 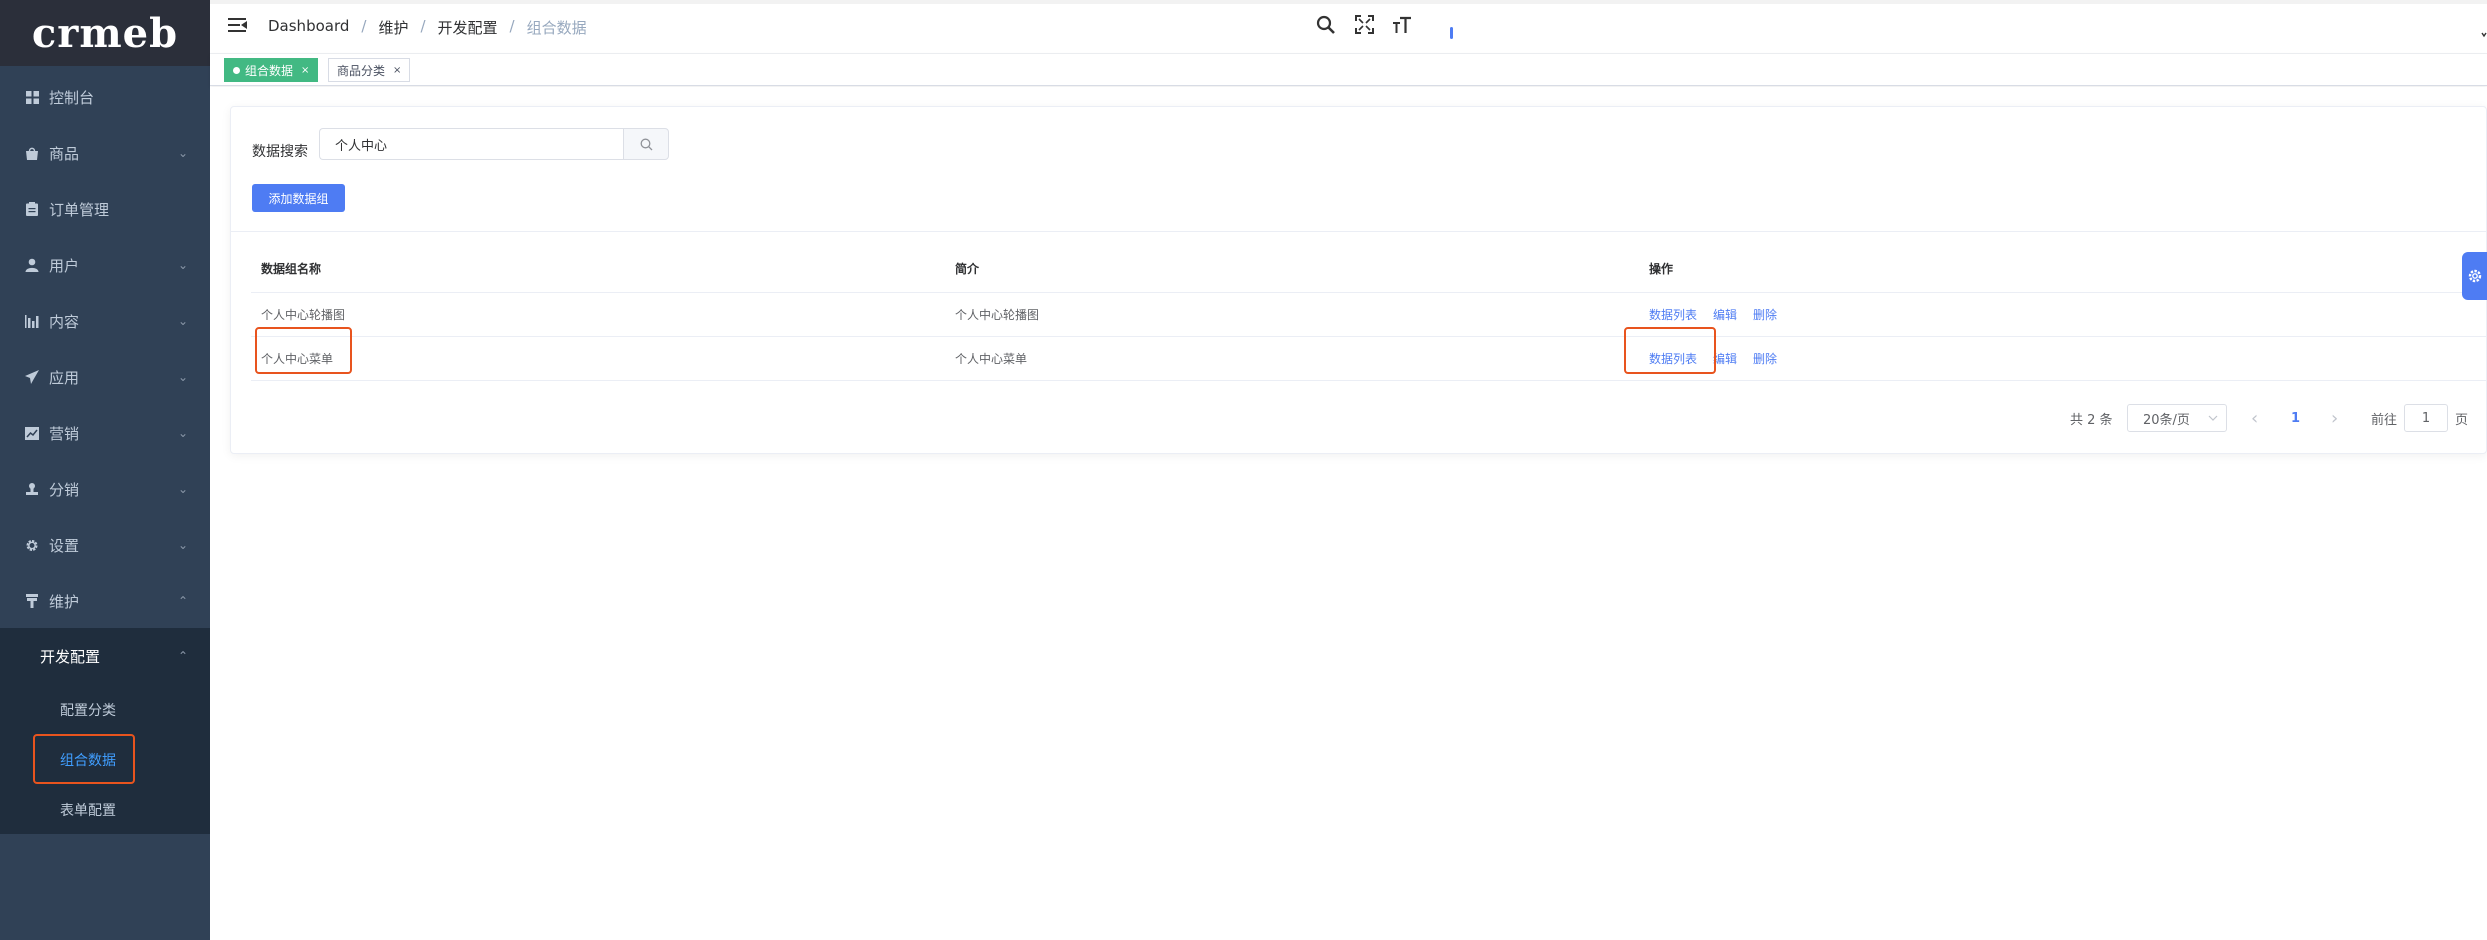 What do you see at coordinates (105, 489) in the screenshot?
I see `sidebar-item-distribution: 分销 ⌄` at bounding box center [105, 489].